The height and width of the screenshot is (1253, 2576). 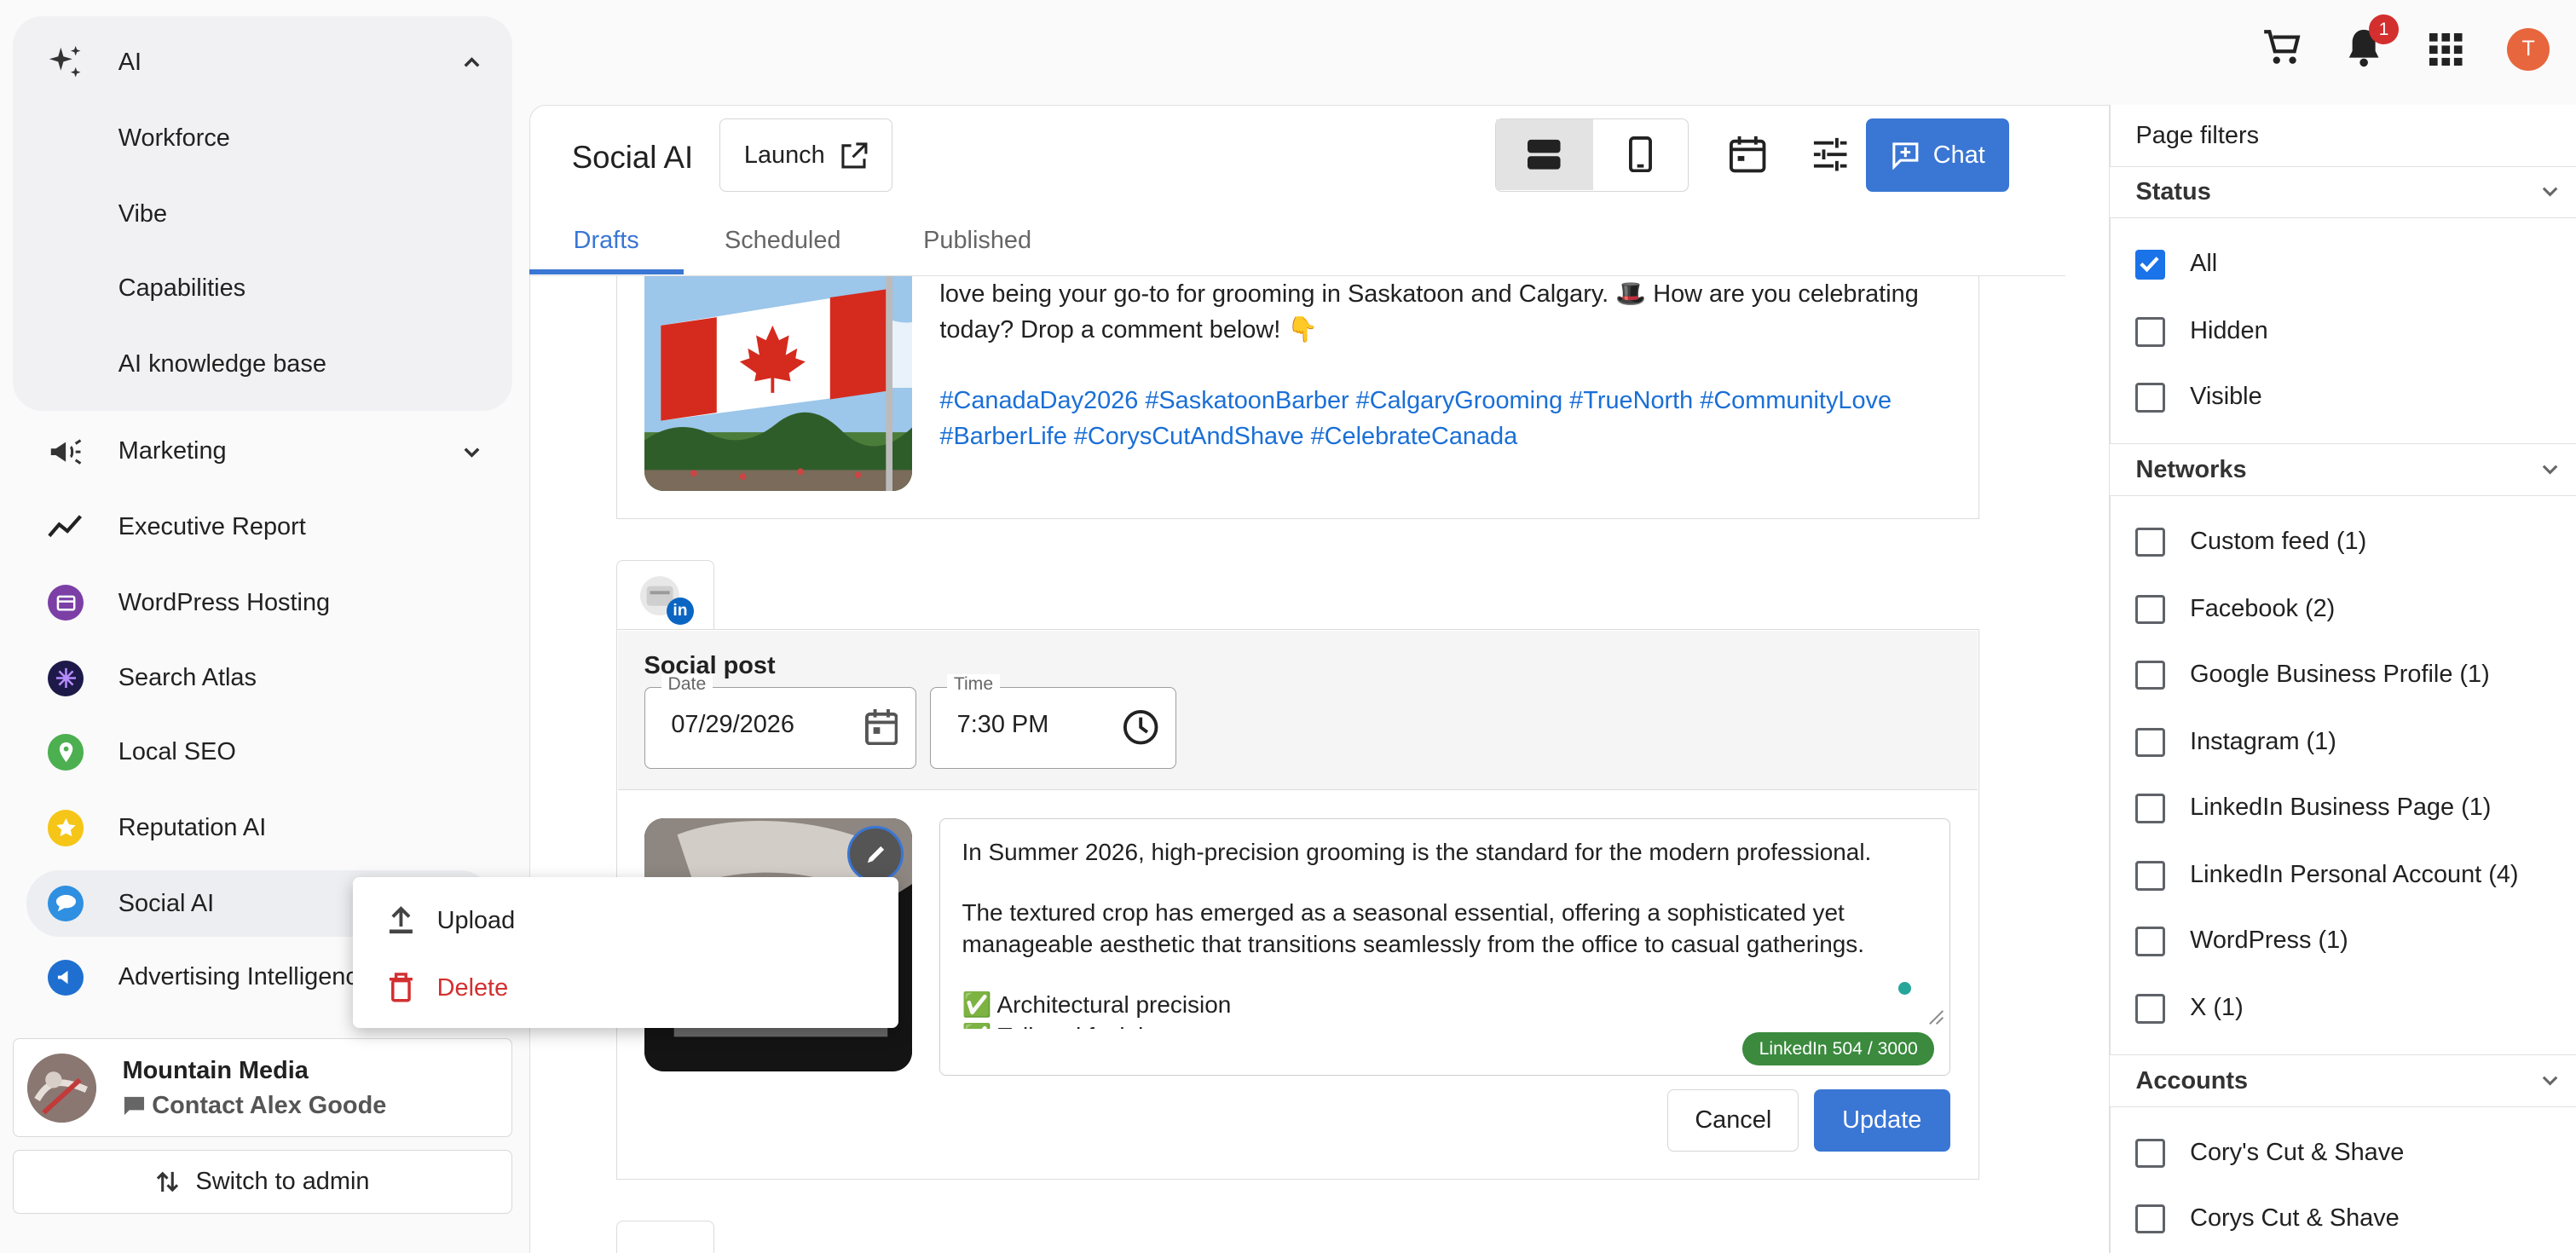 What do you see at coordinates (65, 602) in the screenshot?
I see `wordpress-hosting-icon` at bounding box center [65, 602].